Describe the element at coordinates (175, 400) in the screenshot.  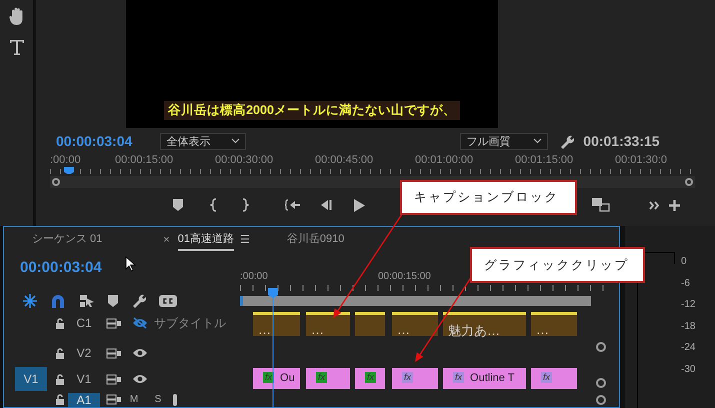
I see `microphone-icon` at that location.